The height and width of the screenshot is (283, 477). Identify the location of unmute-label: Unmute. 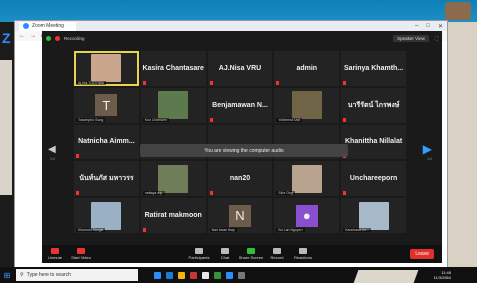
(54, 257).